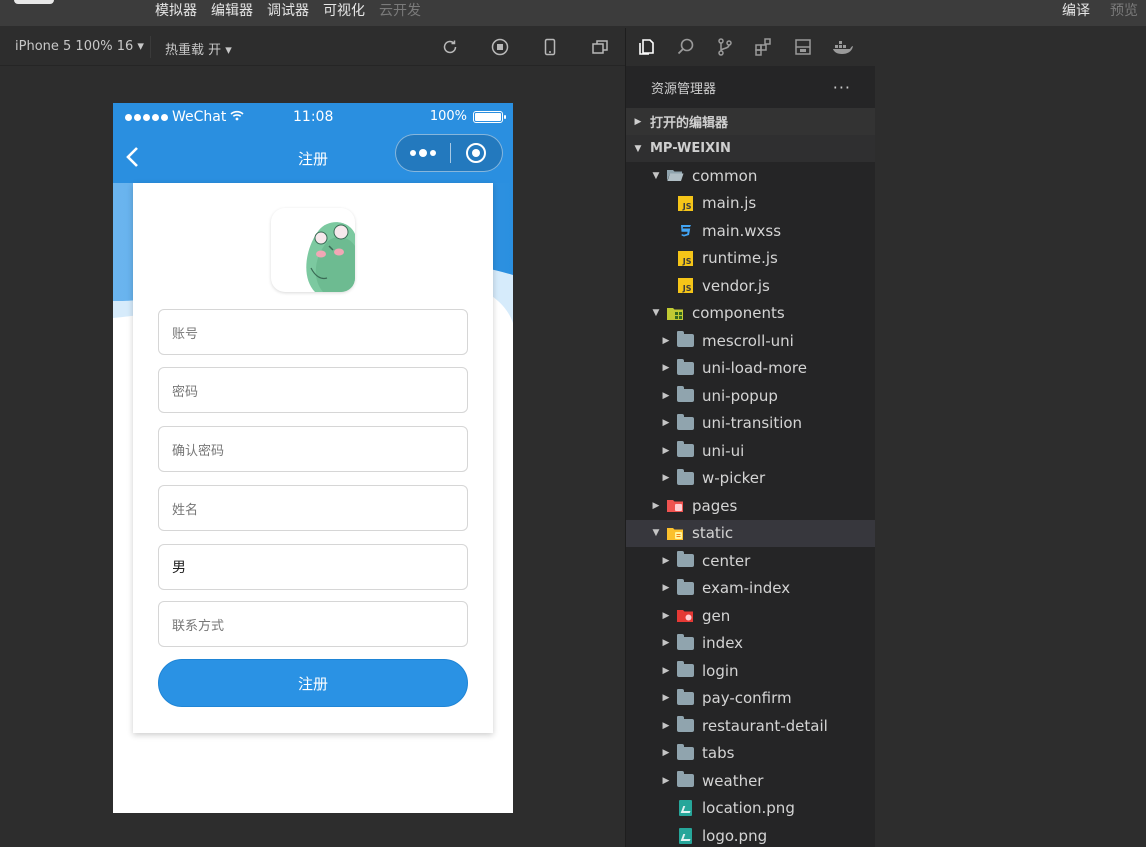 This screenshot has height=847, width=1146. What do you see at coordinates (550, 47) in the screenshot?
I see `phone-icon` at bounding box center [550, 47].